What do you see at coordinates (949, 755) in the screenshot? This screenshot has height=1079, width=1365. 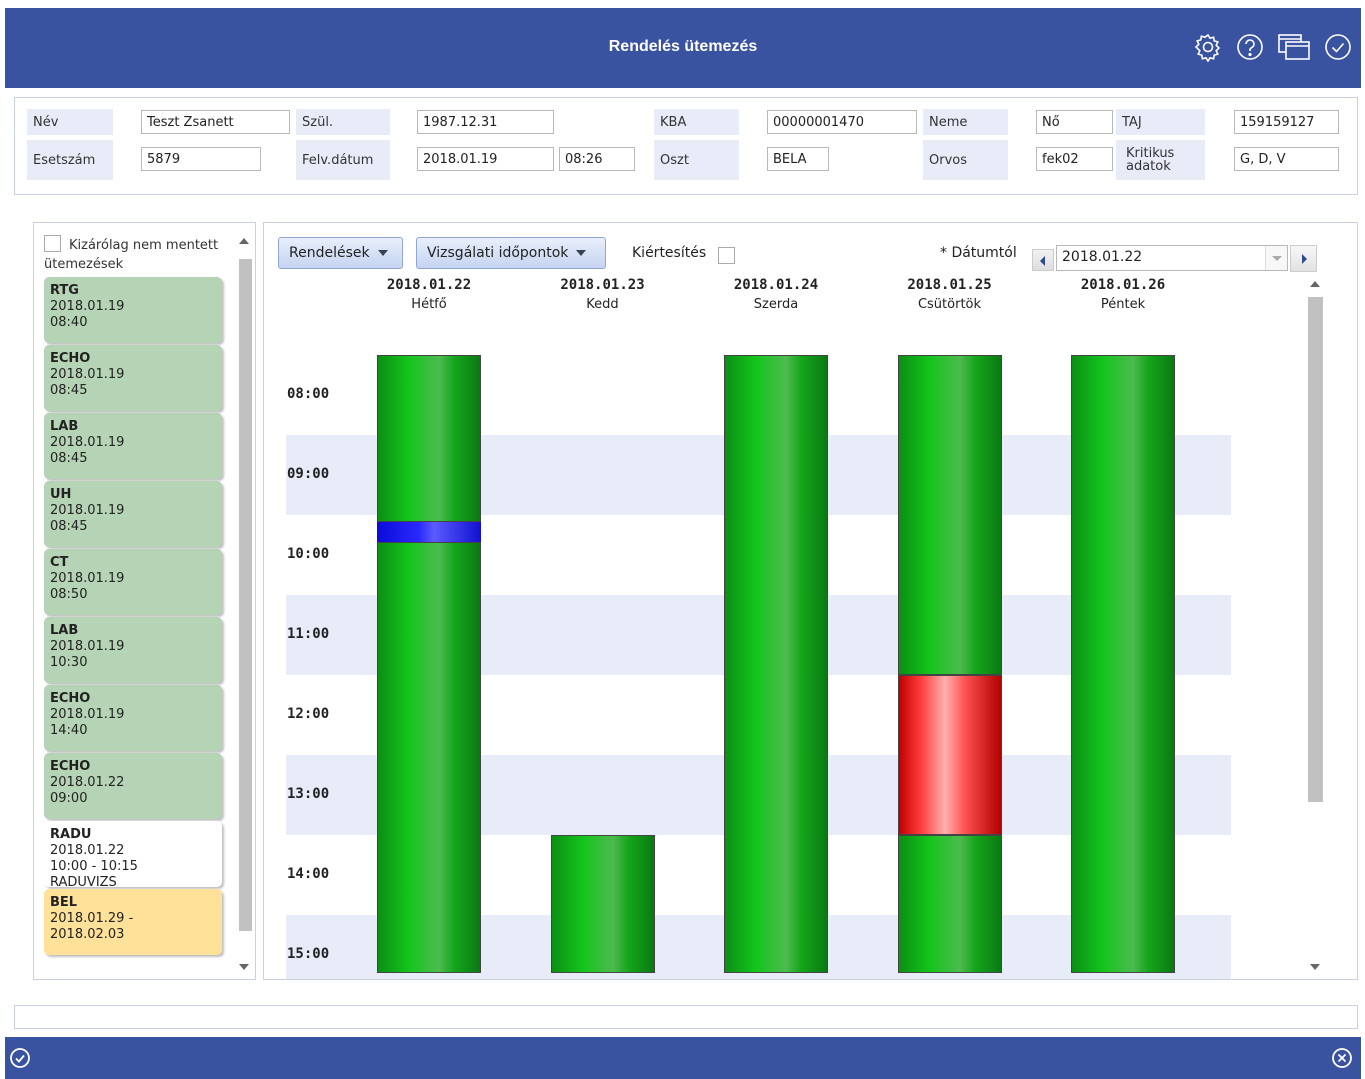 I see `time-slot-booked` at bounding box center [949, 755].